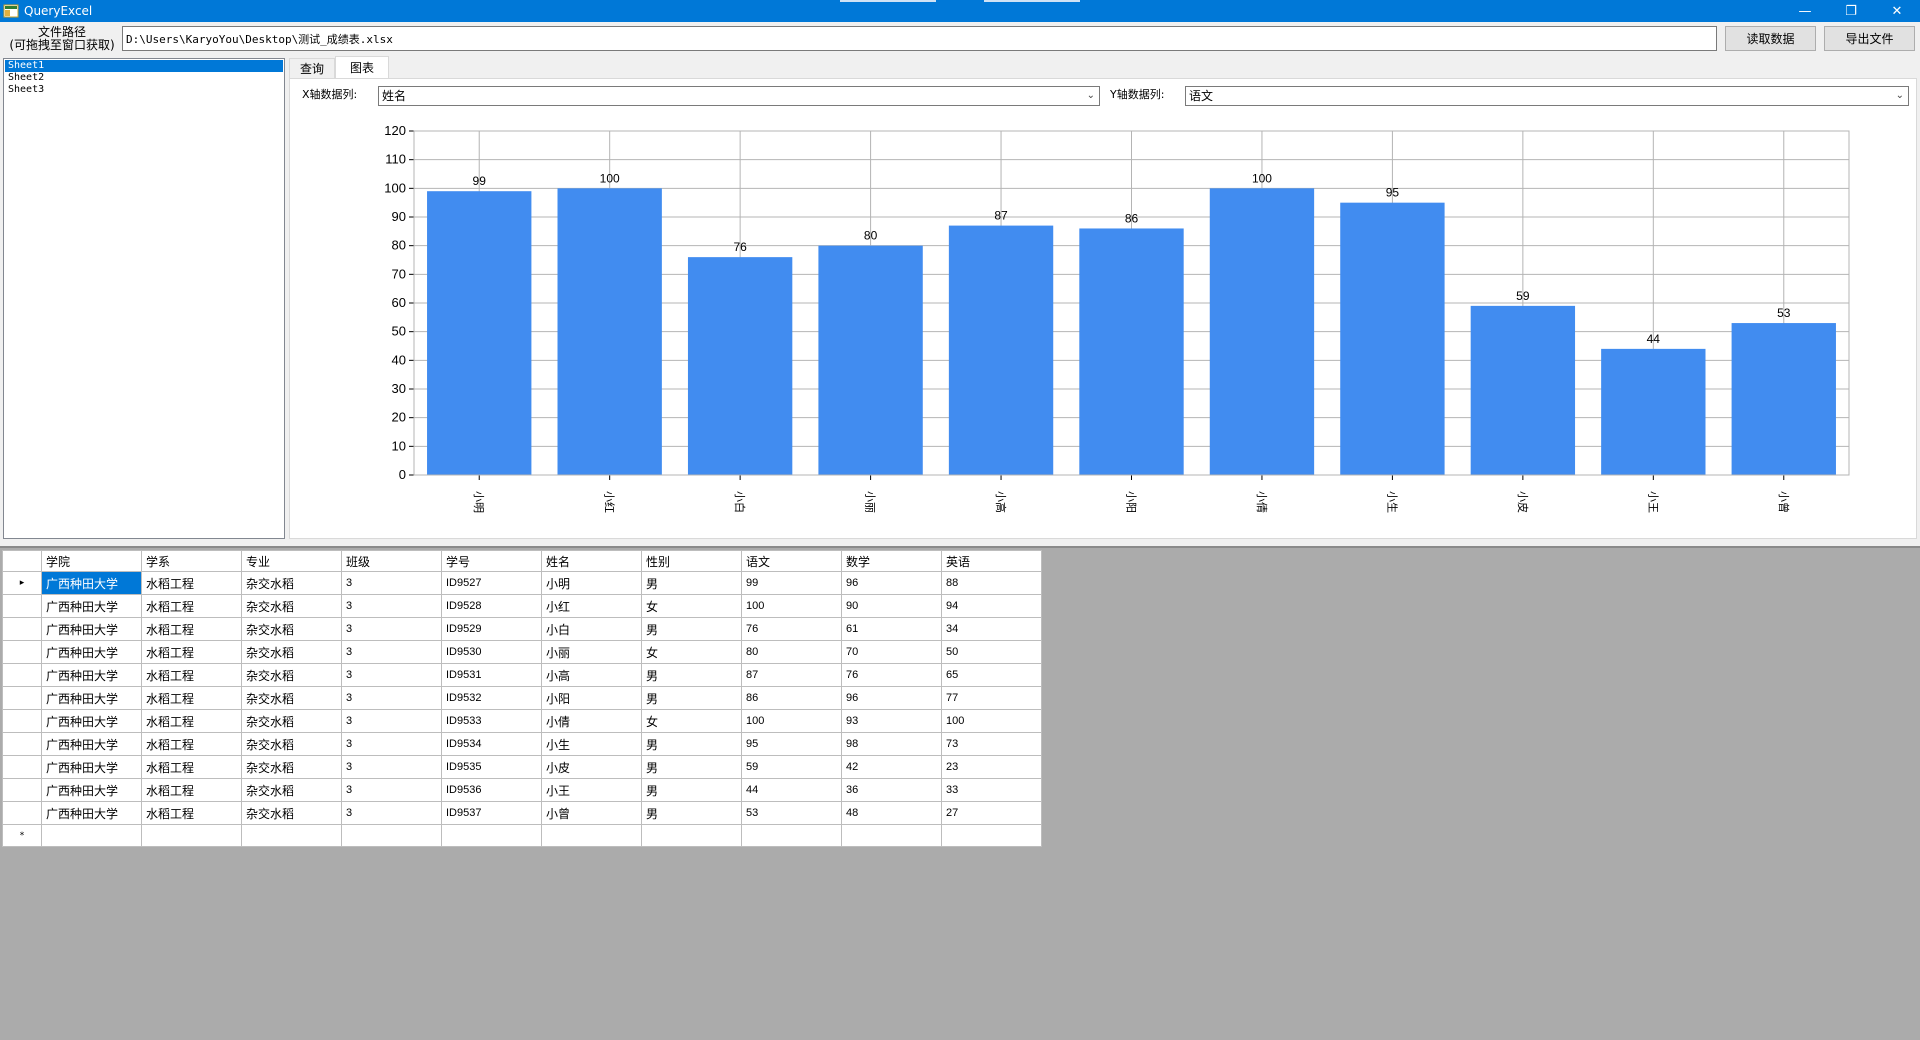  I want to click on grid-cell: 小明, so click(591, 583).